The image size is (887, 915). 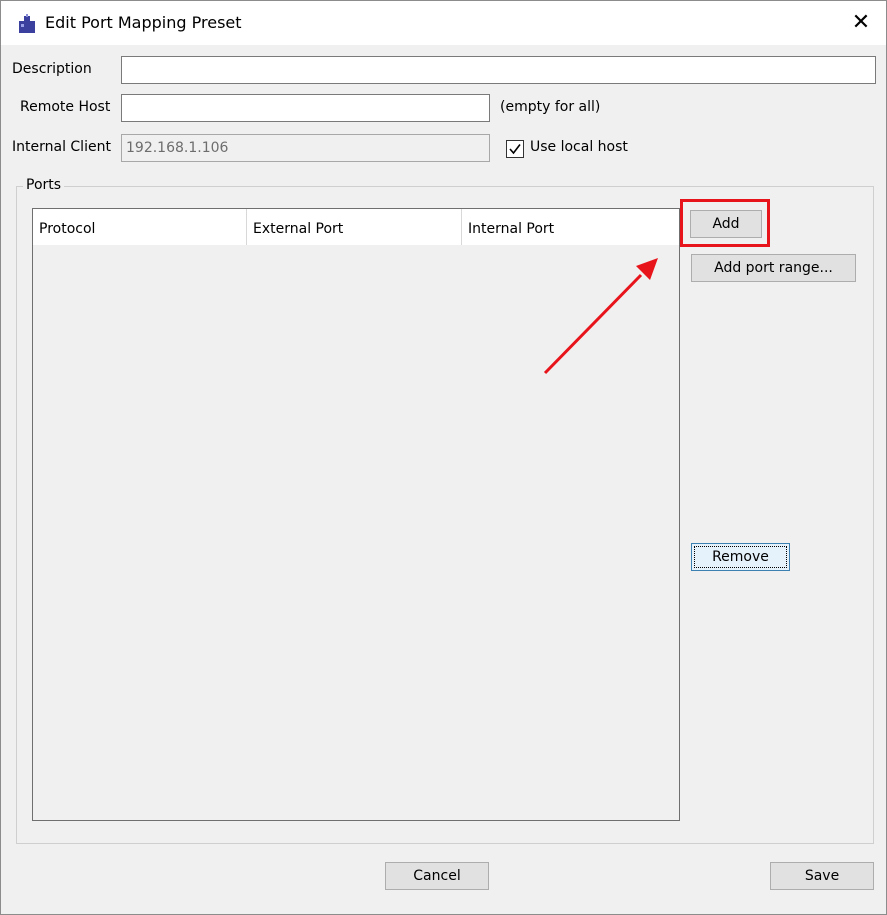 What do you see at coordinates (52, 69) in the screenshot?
I see `description-label: Description` at bounding box center [52, 69].